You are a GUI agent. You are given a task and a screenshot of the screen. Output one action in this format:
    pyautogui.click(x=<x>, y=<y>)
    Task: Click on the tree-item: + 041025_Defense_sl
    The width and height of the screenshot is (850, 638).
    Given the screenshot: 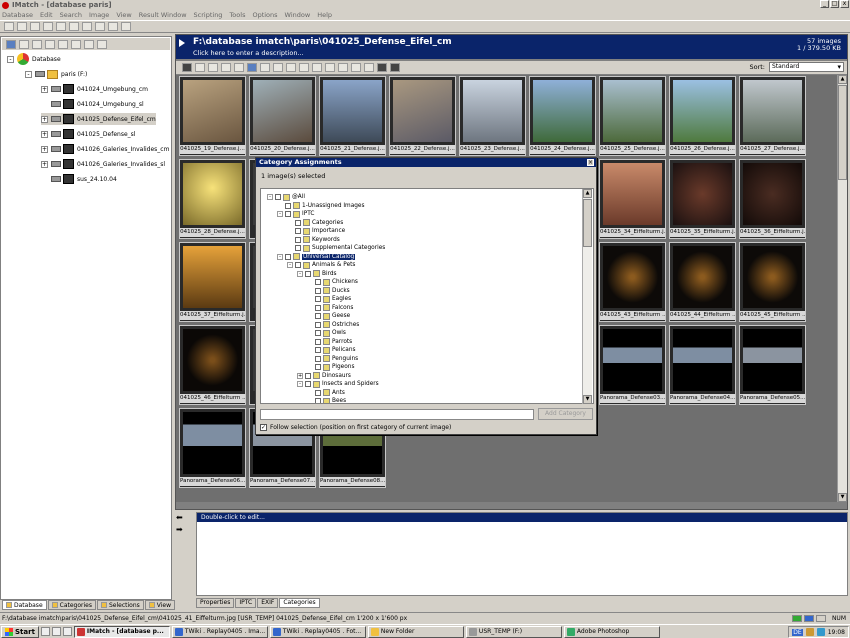 What is the action you would take?
    pyautogui.click(x=88, y=134)
    